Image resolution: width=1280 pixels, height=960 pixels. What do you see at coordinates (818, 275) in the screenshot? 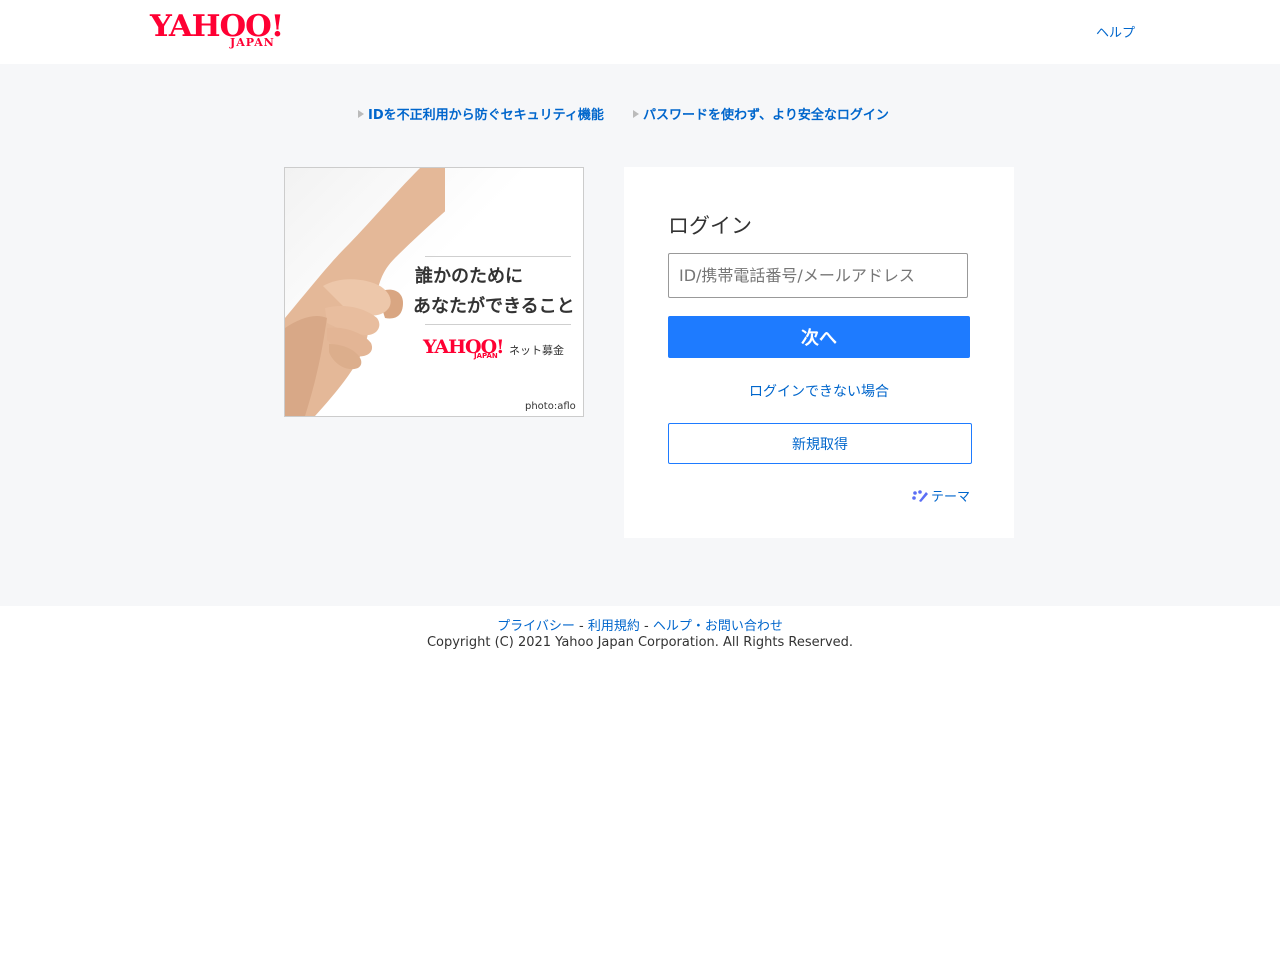
I see `login-id-input` at bounding box center [818, 275].